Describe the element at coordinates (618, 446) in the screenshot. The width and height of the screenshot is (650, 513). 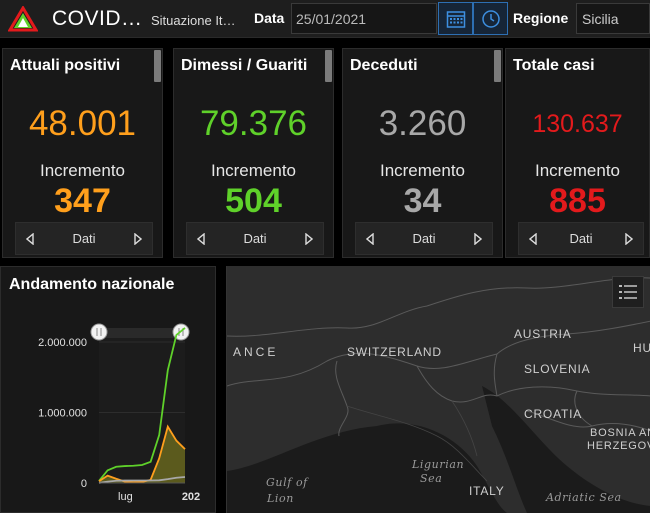
I see `map-label-herzegovina: HERZEGOV` at that location.